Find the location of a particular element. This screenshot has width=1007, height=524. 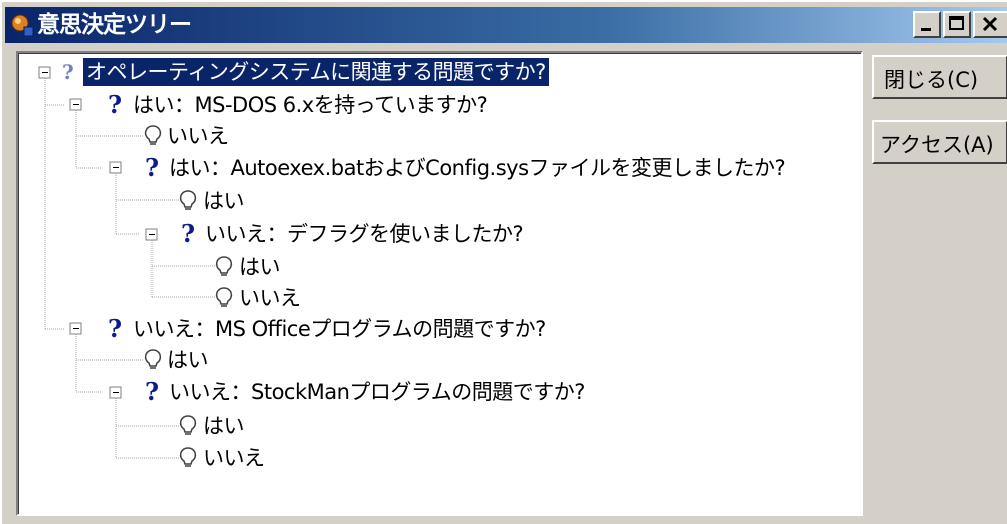

maximize-button is located at coordinates (957, 24).